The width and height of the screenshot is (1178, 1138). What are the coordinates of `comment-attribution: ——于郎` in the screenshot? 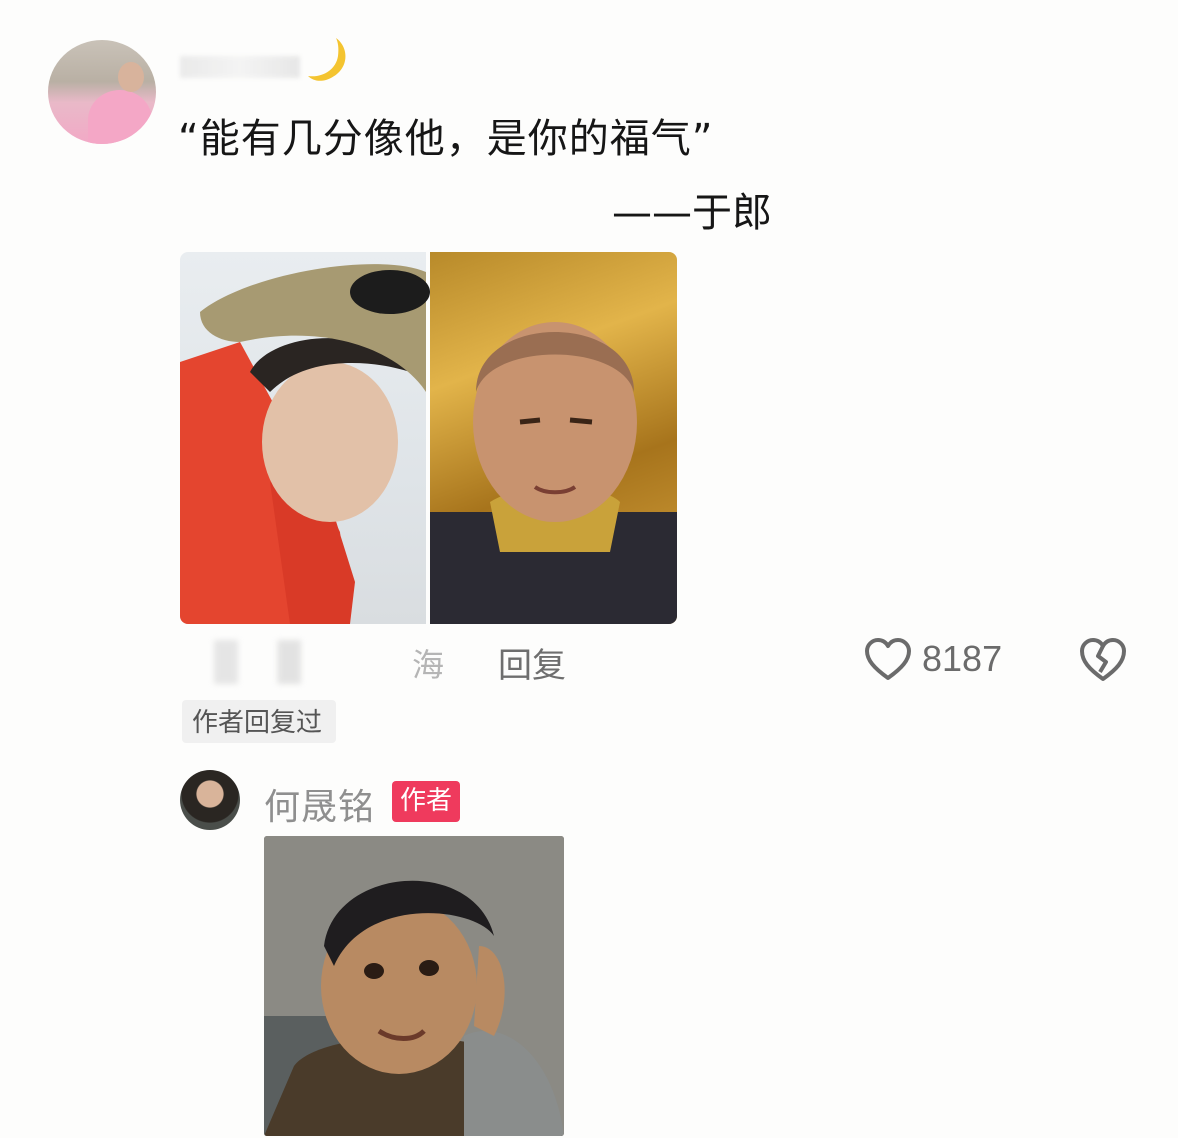 It's located at (692, 213).